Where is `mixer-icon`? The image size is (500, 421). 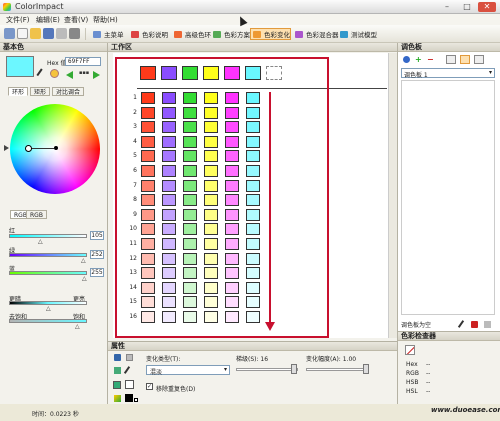
mixer-icon is located at coordinates (299, 34).